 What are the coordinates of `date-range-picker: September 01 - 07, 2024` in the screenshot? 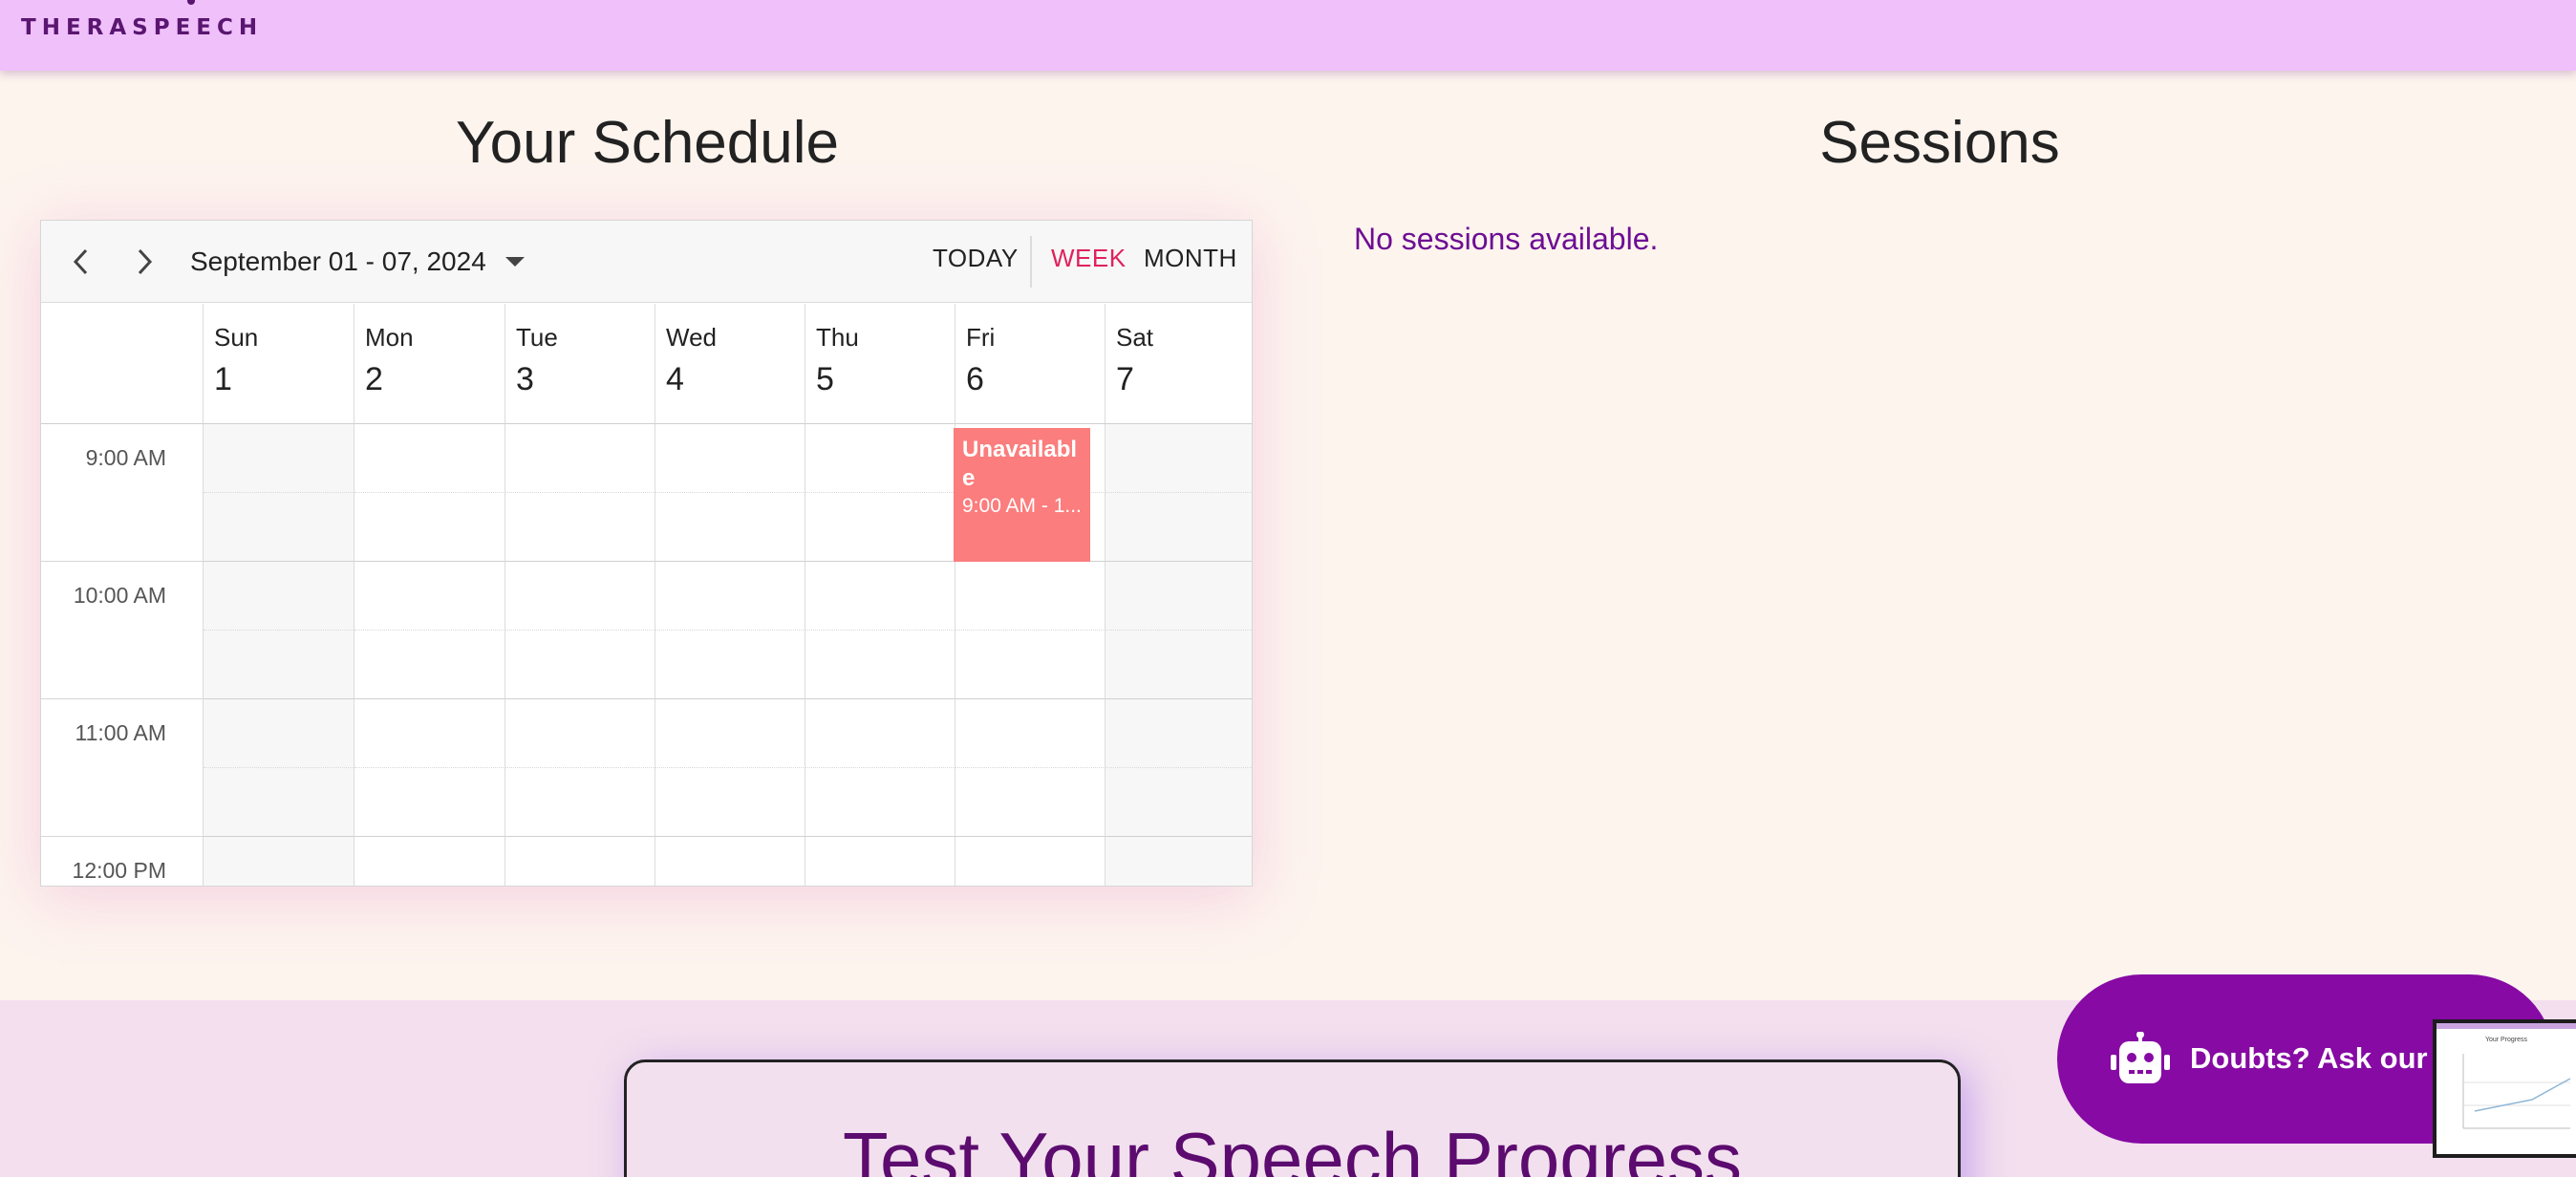 It's located at (357, 262).